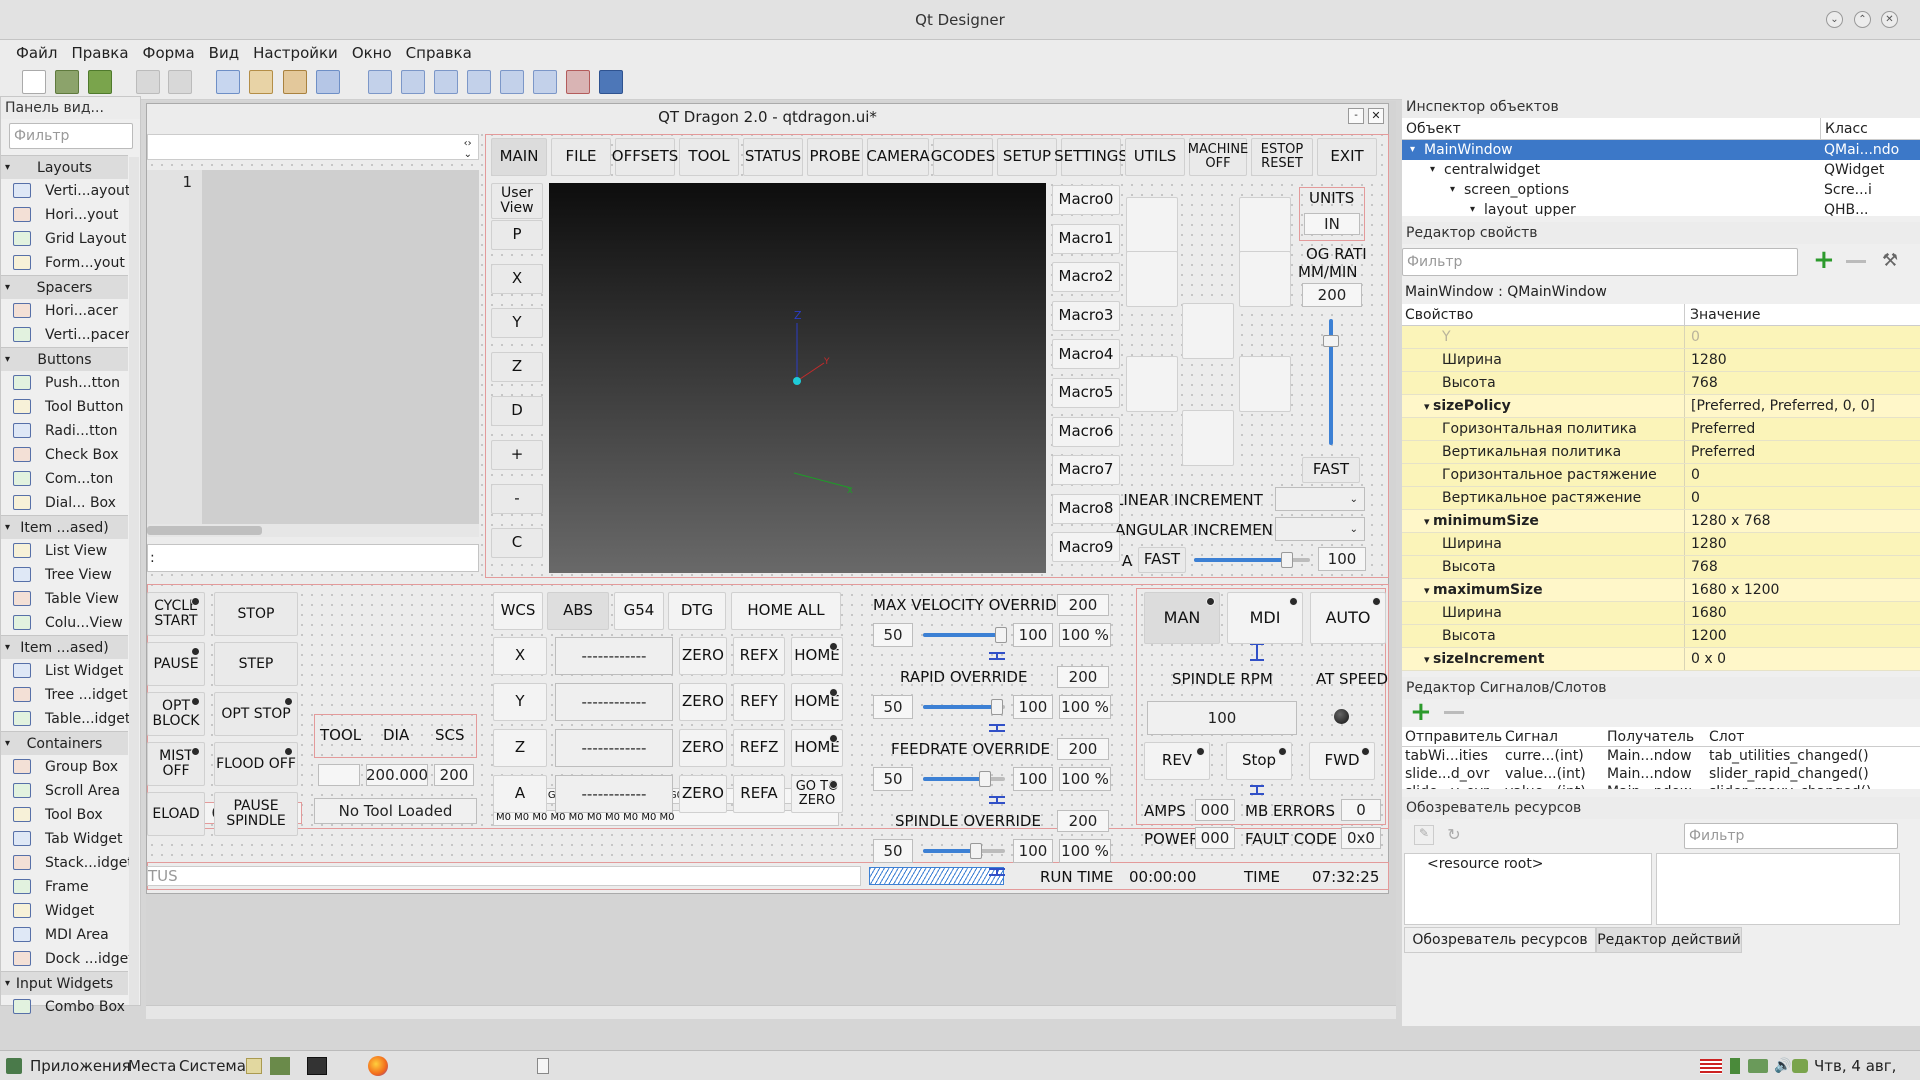  Describe the element at coordinates (709, 157) in the screenshot. I see `tab-tool: TOOL` at that location.